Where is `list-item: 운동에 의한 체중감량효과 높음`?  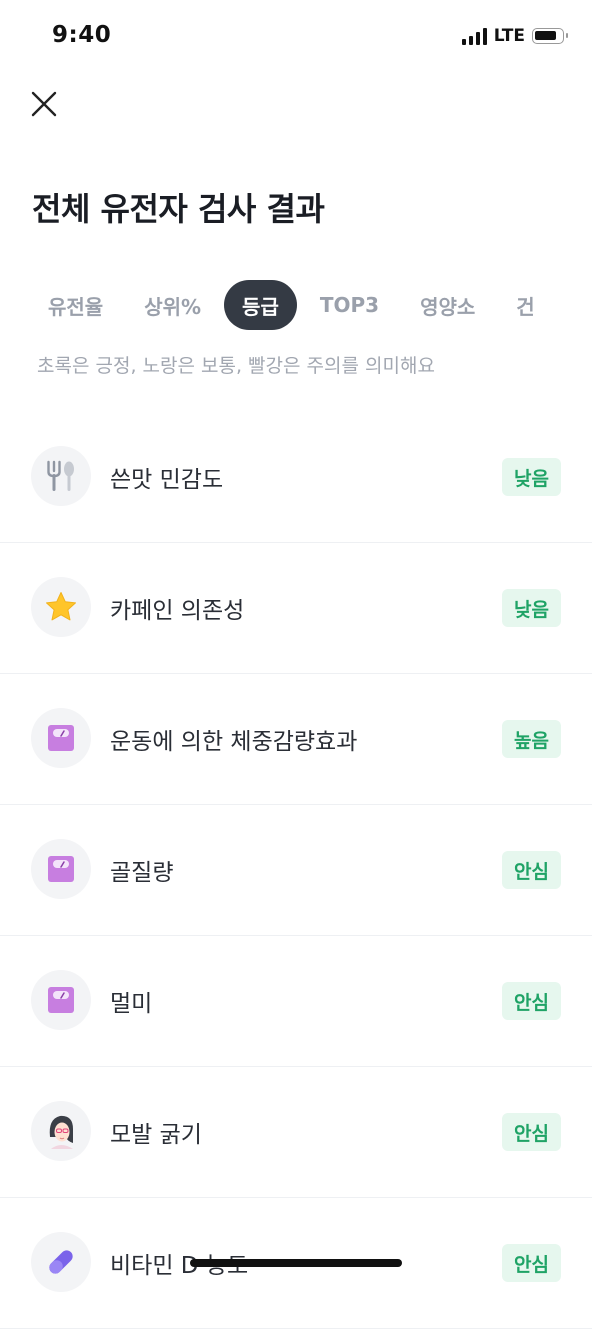 list-item: 운동에 의한 체중감량효과 높음 is located at coordinates (296, 739).